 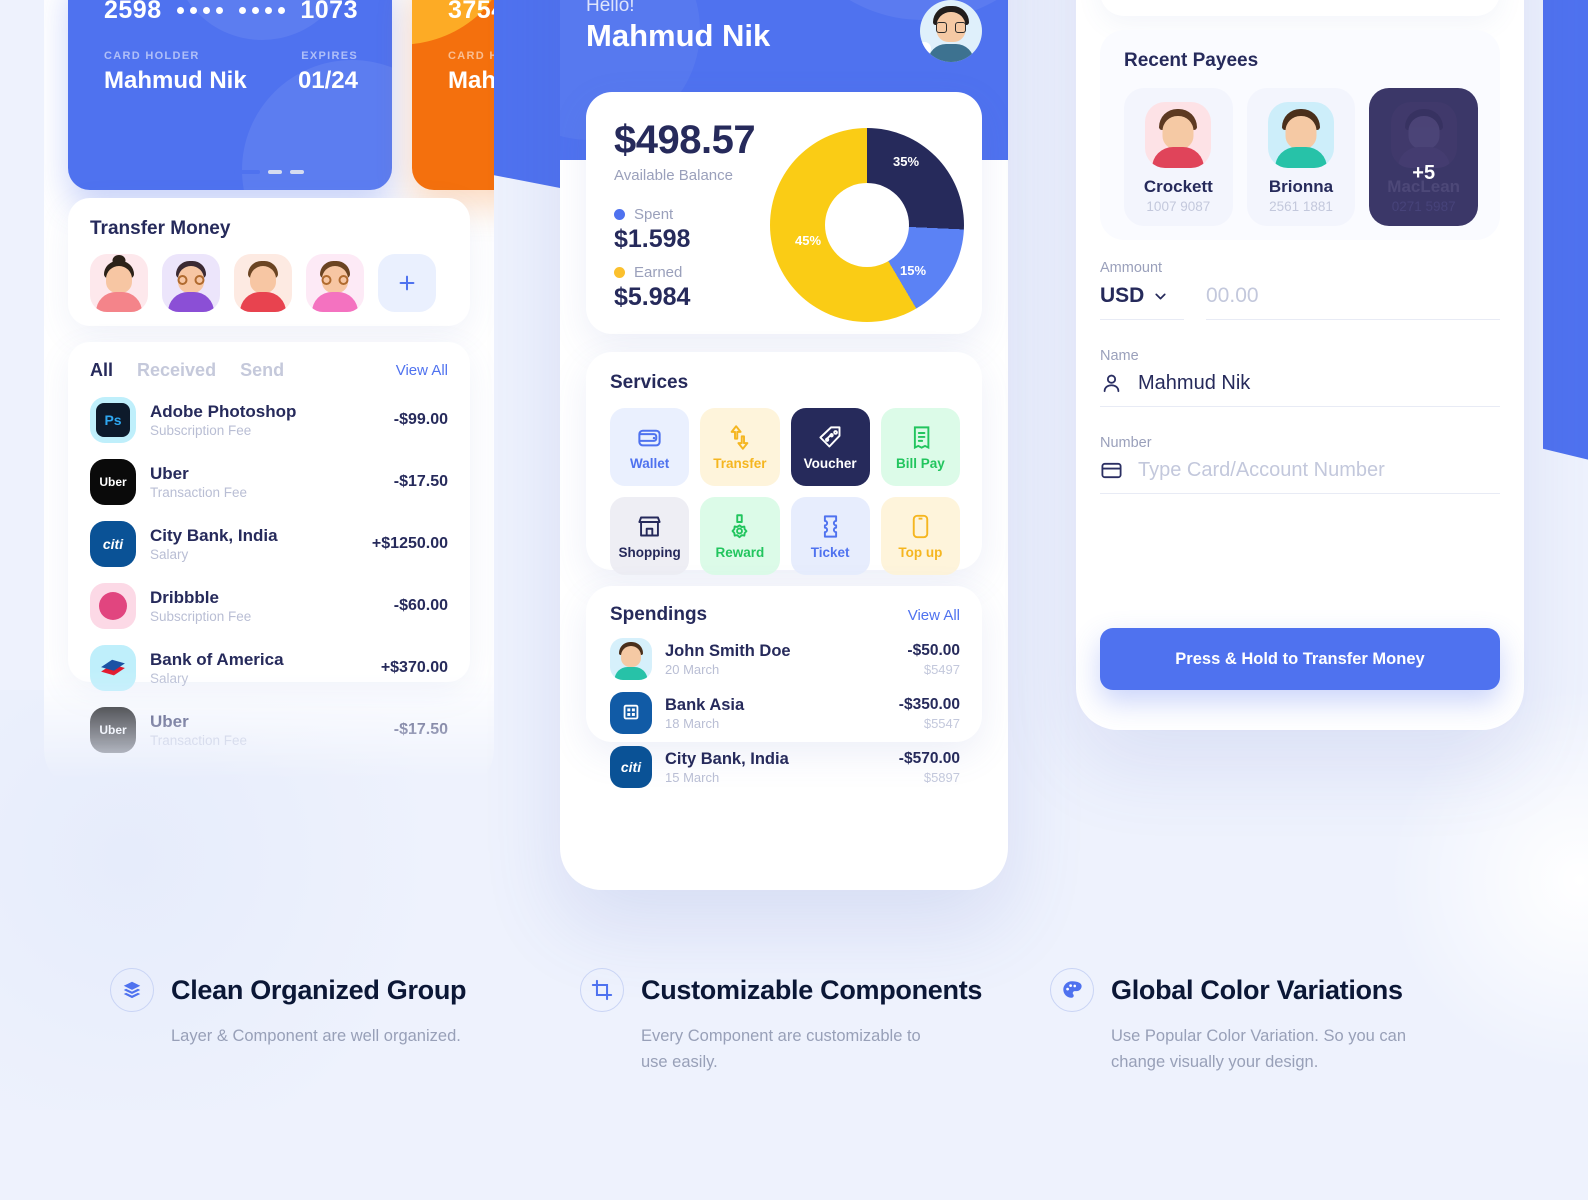 I want to click on spending-amount: -$570.00, so click(x=929, y=758).